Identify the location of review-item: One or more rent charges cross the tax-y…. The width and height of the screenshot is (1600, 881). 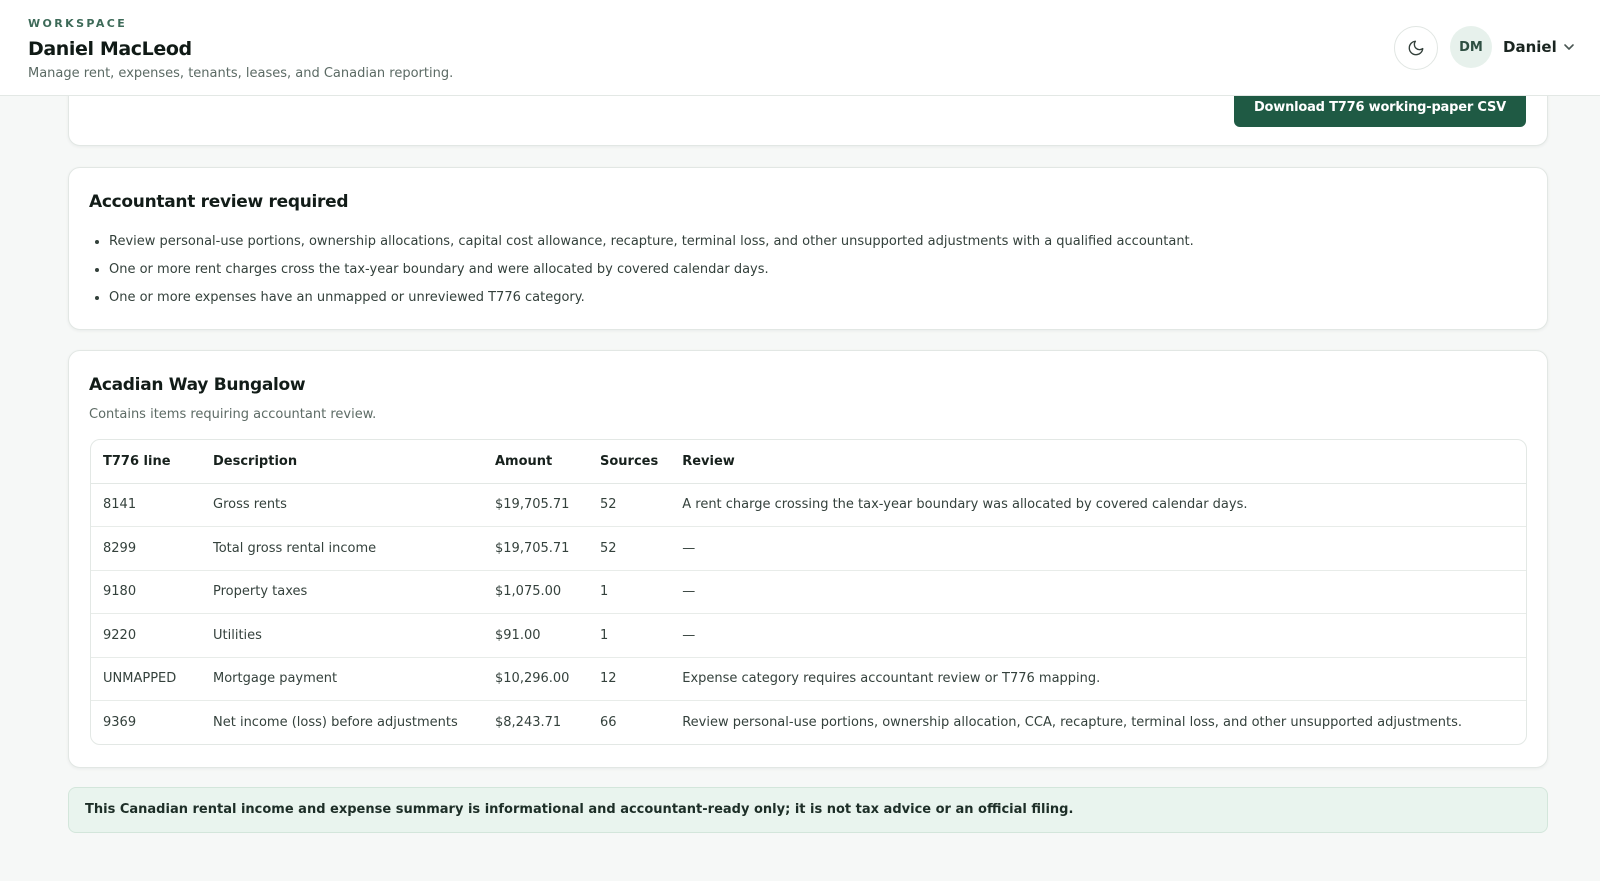
(809, 274).